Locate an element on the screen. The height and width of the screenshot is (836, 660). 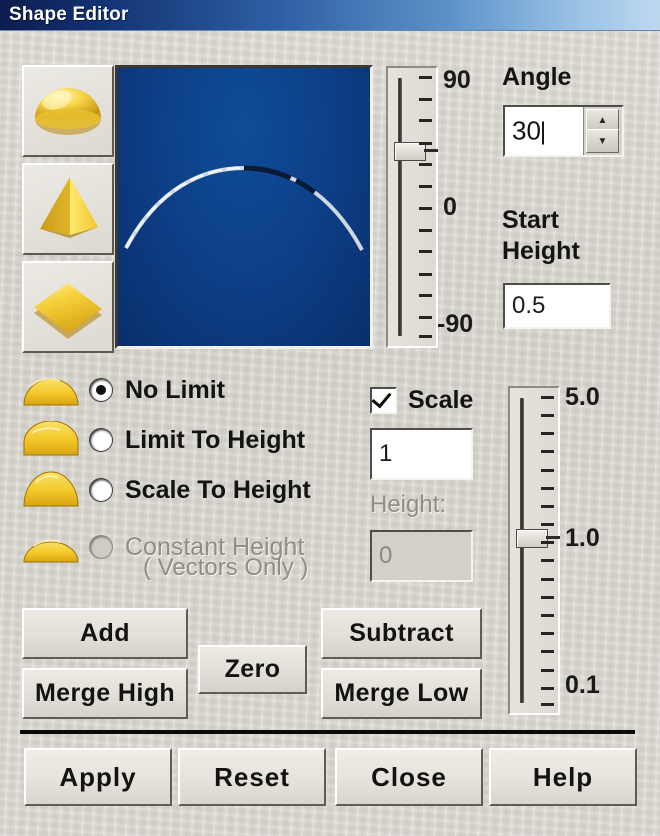
shape-preset-dome-button is located at coordinates (68, 111).